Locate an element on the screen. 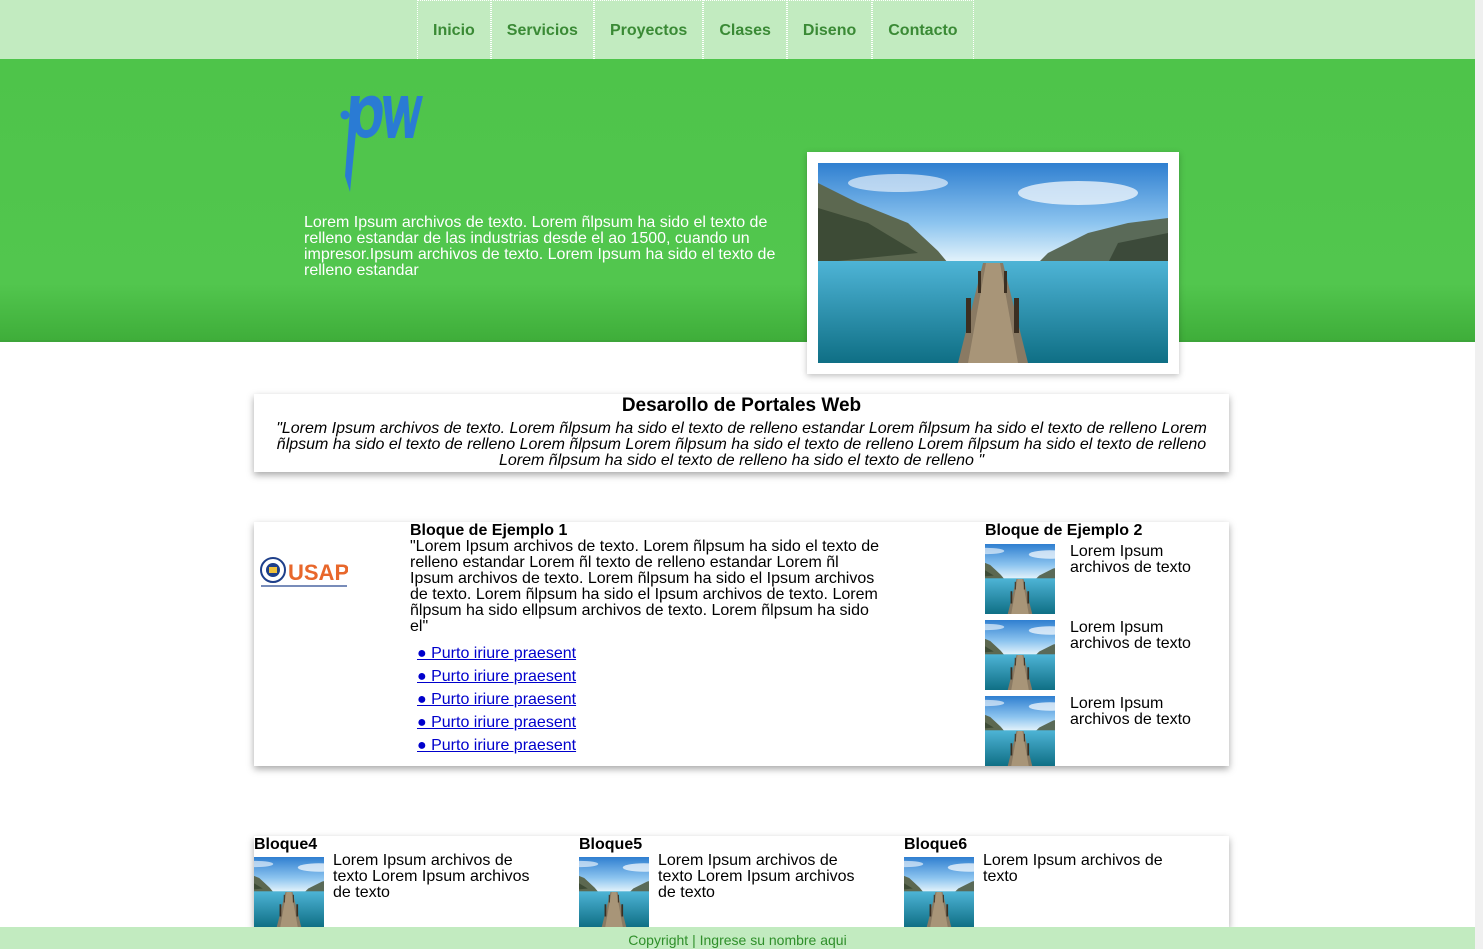 The width and height of the screenshot is (1483, 949). nav-item-clases: Clases is located at coordinates (745, 30).